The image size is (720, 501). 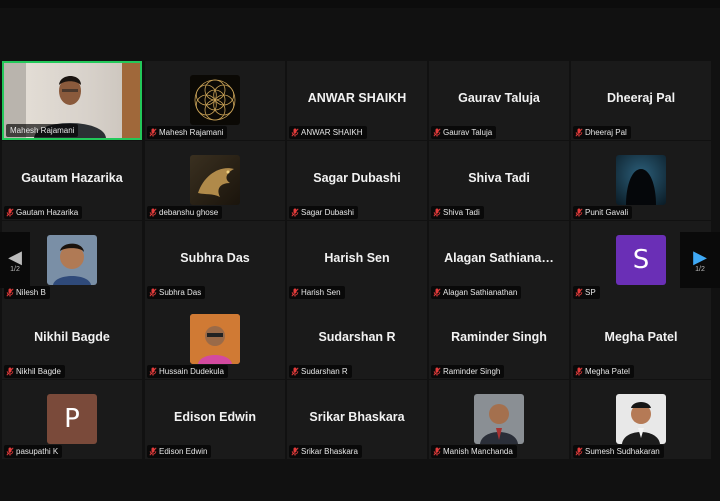 I want to click on participant-name-label: Sagar Dubashi, so click(x=323, y=212).